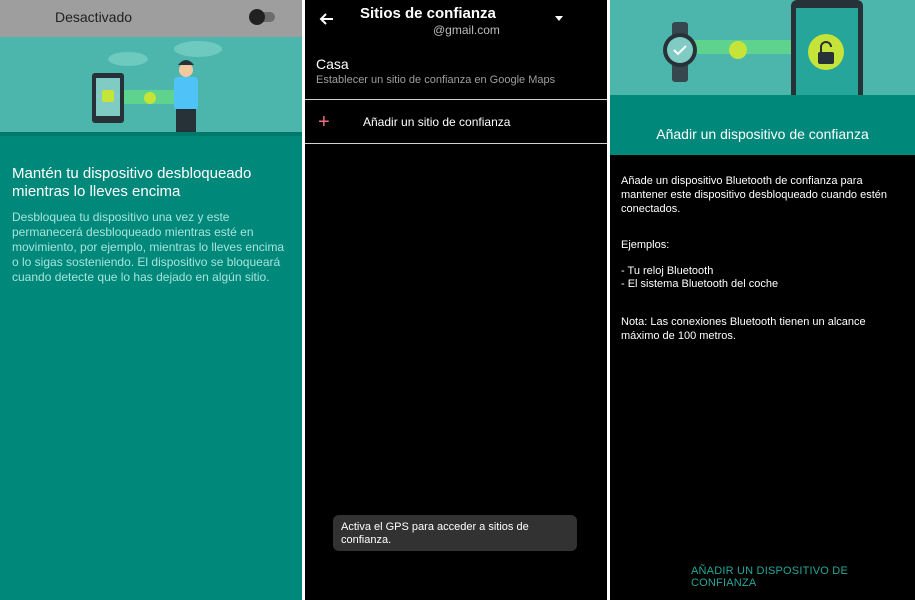  What do you see at coordinates (700, 284) in the screenshot?
I see `example-car: - El sistema Bluetooth del coche` at bounding box center [700, 284].